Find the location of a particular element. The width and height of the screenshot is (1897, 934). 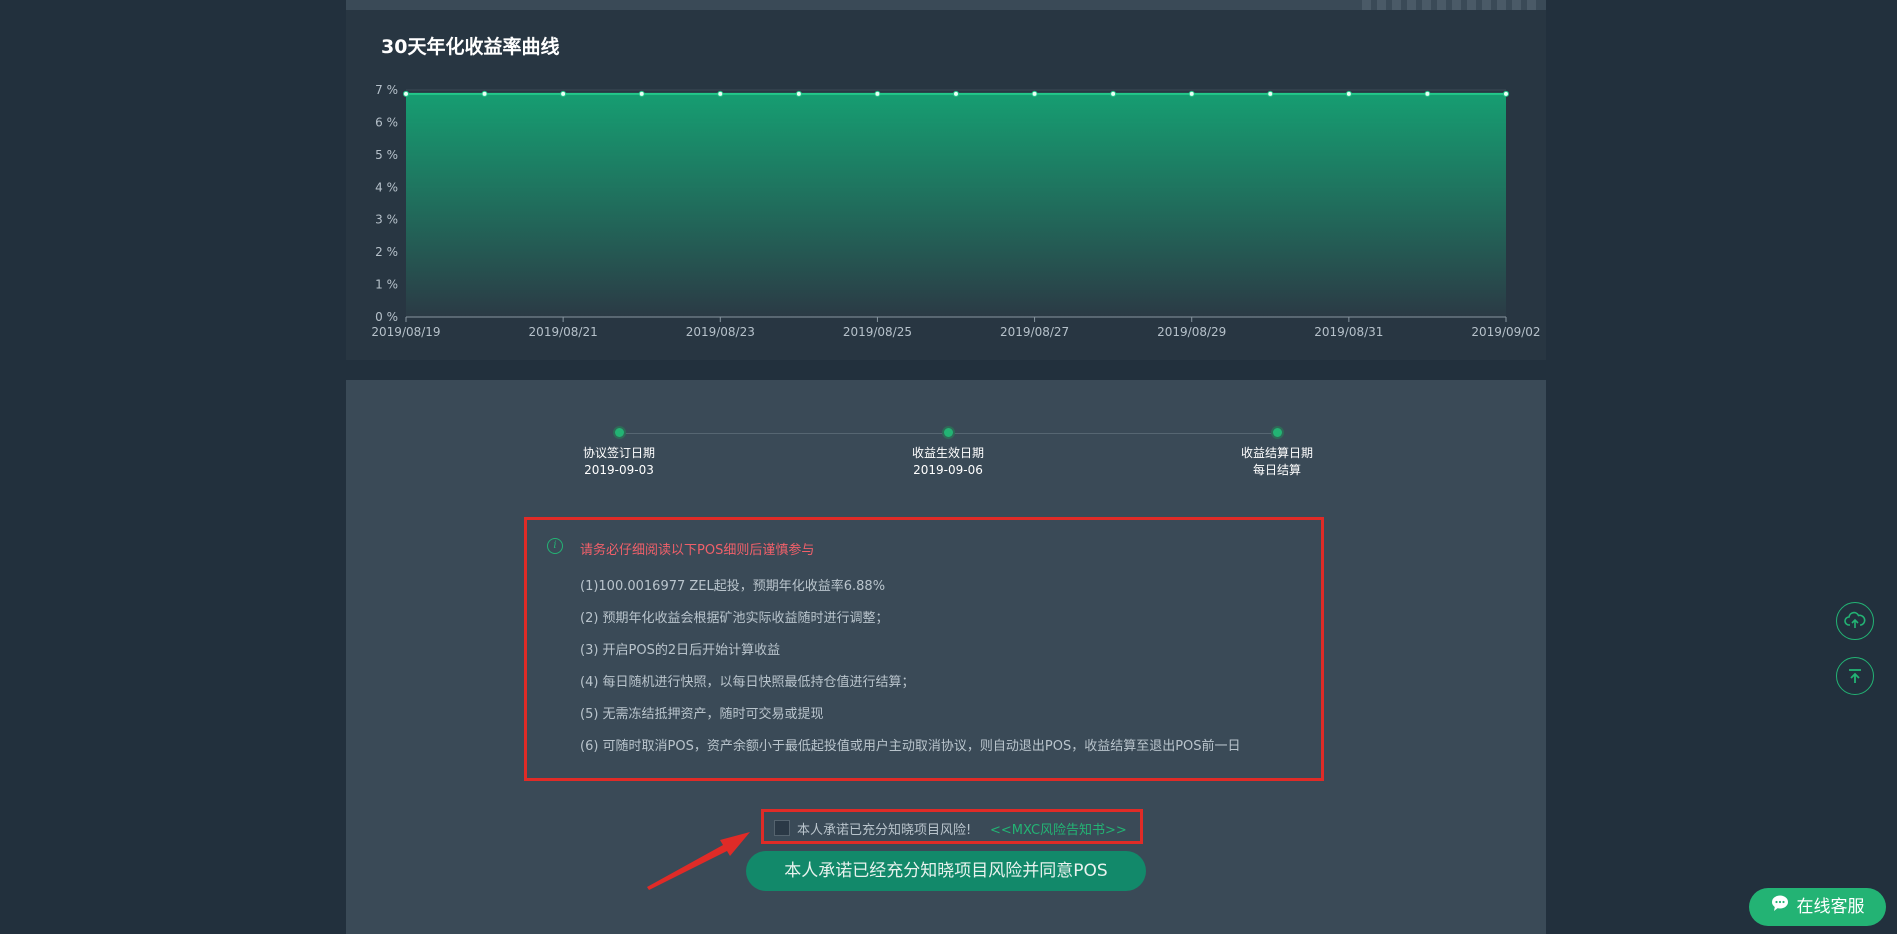

online-service-button: 在线客服 is located at coordinates (1817, 907).